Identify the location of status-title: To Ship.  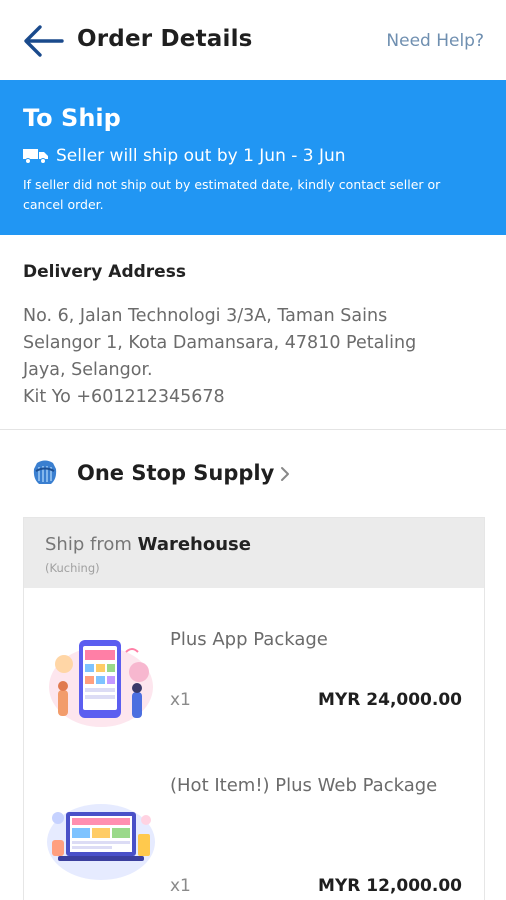
(72, 118).